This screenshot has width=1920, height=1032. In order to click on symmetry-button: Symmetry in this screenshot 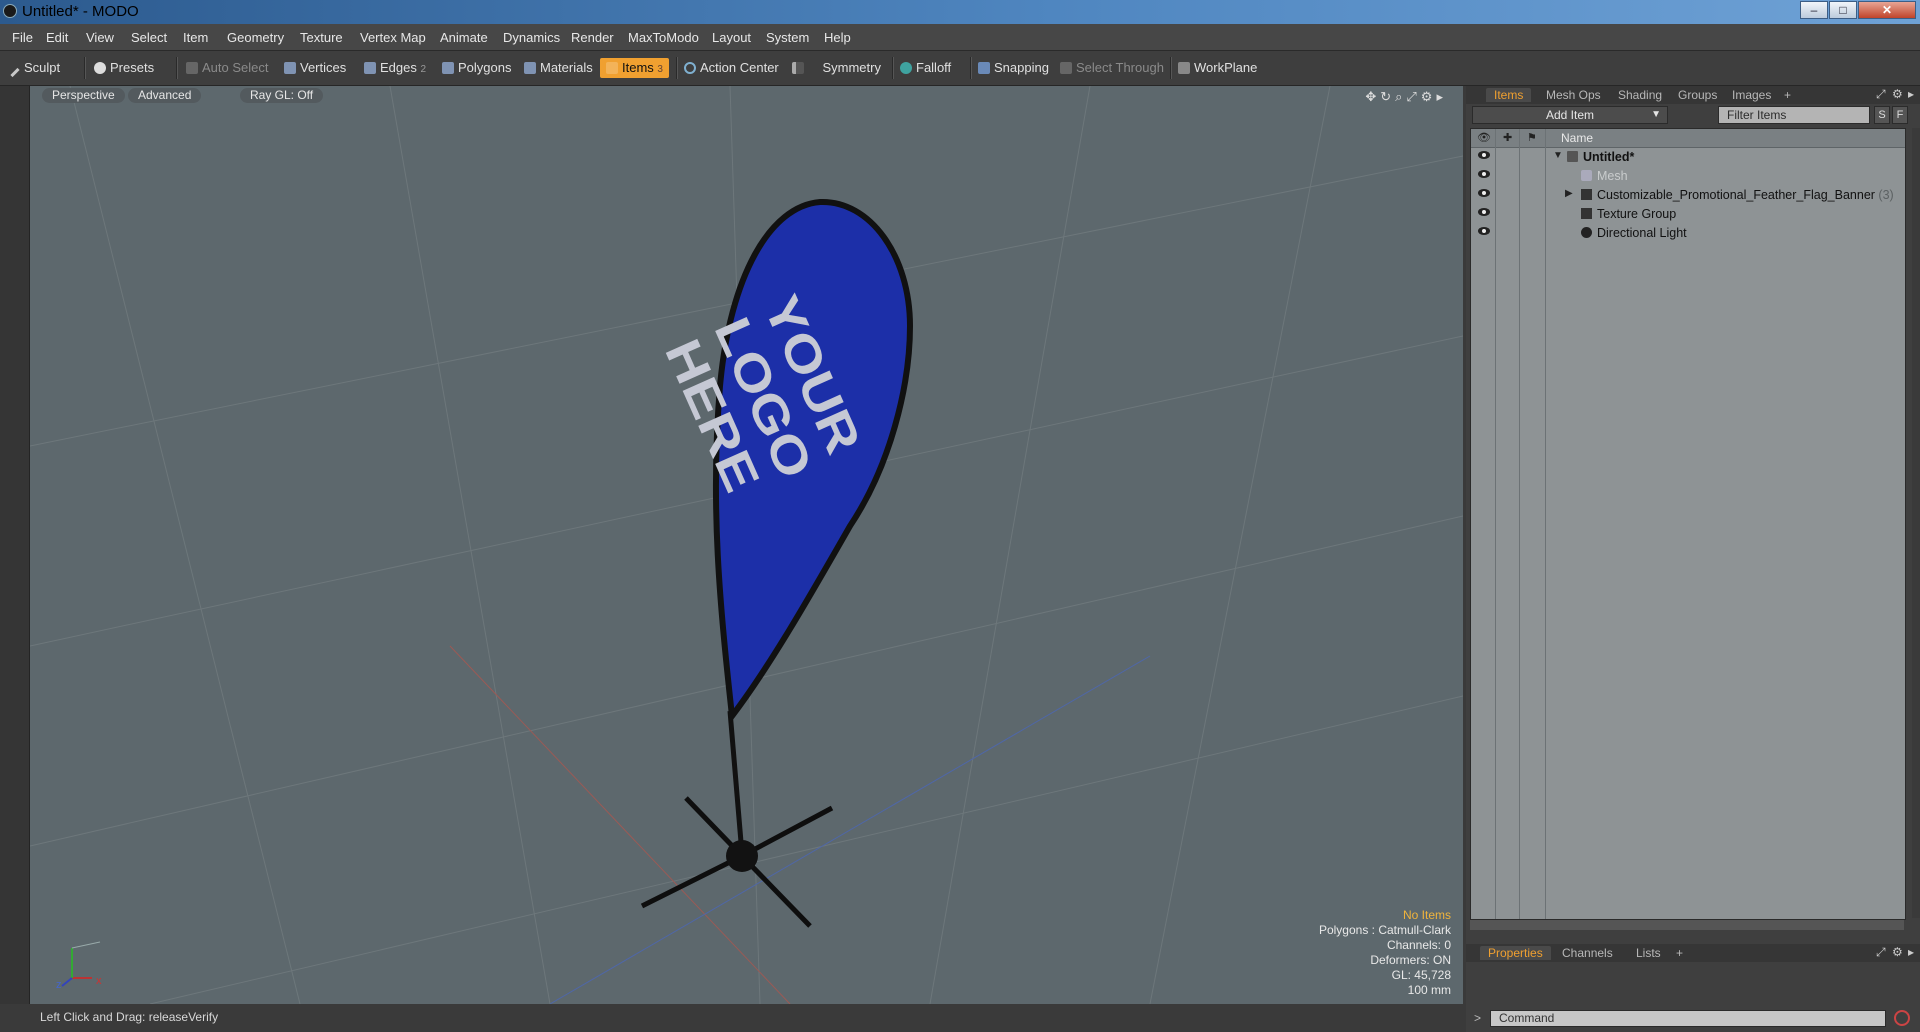, I will do `click(836, 68)`.